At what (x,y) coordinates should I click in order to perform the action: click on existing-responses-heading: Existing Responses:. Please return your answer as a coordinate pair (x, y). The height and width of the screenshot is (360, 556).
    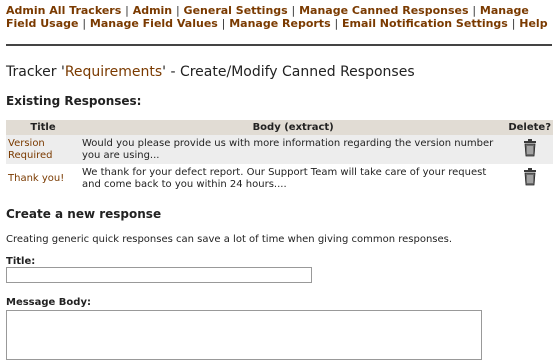
    Looking at the image, I should click on (74, 101).